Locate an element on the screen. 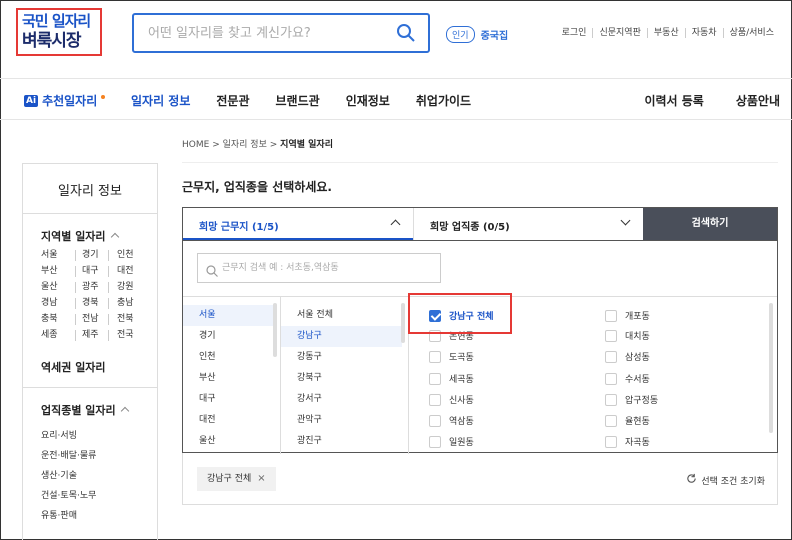  util-car: 자동차 is located at coordinates (703, 33).